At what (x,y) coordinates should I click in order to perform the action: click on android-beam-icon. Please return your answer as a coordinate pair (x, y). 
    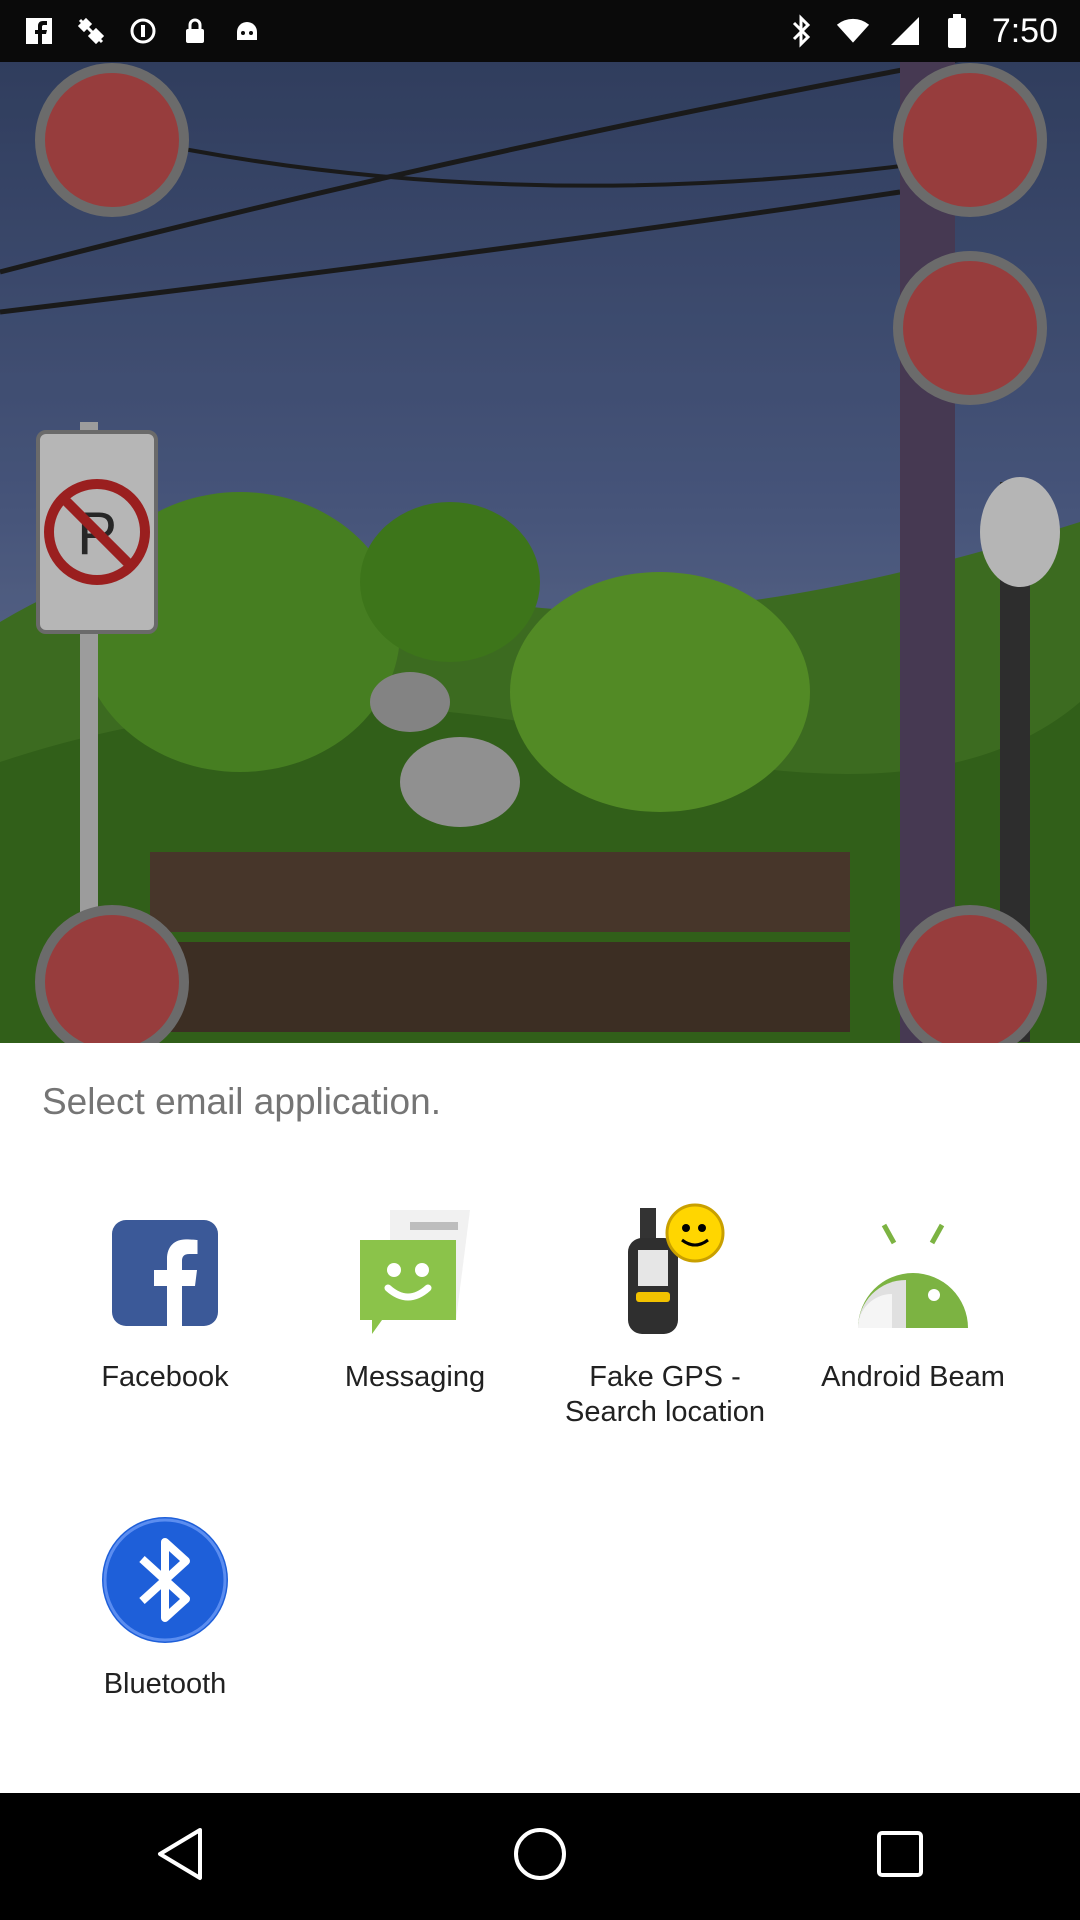
    Looking at the image, I should click on (913, 1270).